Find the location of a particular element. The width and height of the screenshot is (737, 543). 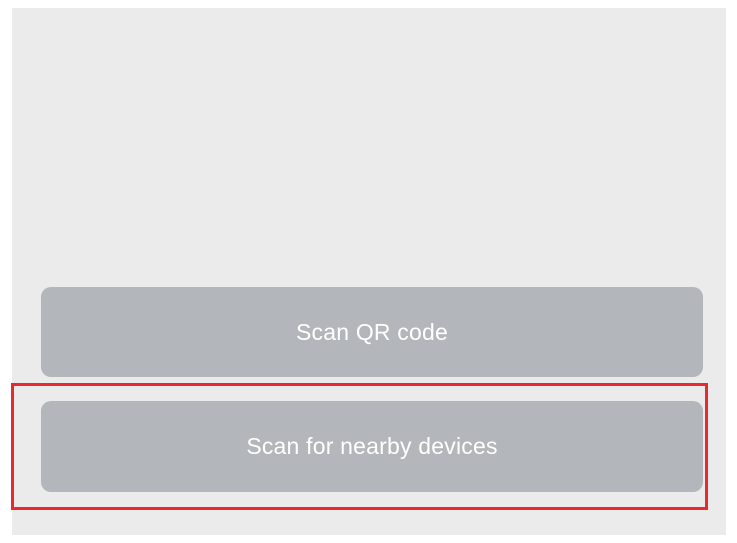

scan-qr-code-button: Scan QR code is located at coordinates (372, 332).